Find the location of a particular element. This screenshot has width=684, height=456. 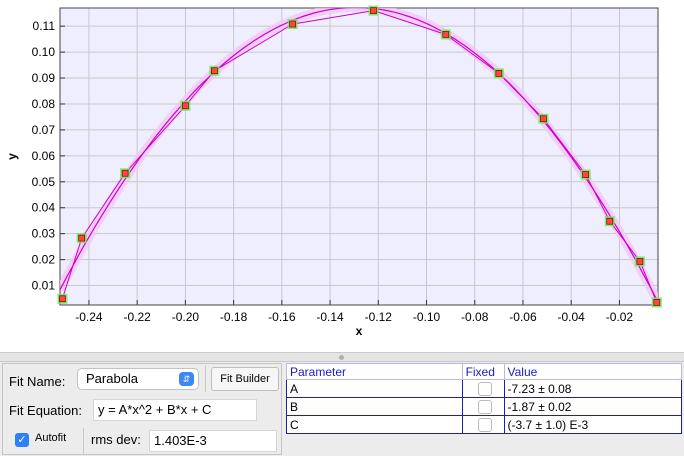

x-tick-label: -0.18 is located at coordinates (234, 317).